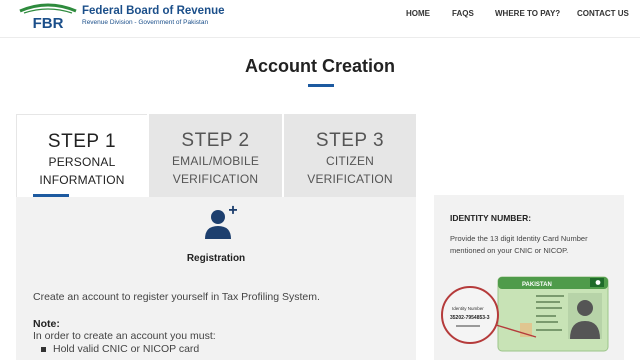 Image resolution: width=640 pixels, height=360 pixels. I want to click on cnic-card-image: PAKISTAN Identity Number 35202-7954853-3, so click(525, 314).